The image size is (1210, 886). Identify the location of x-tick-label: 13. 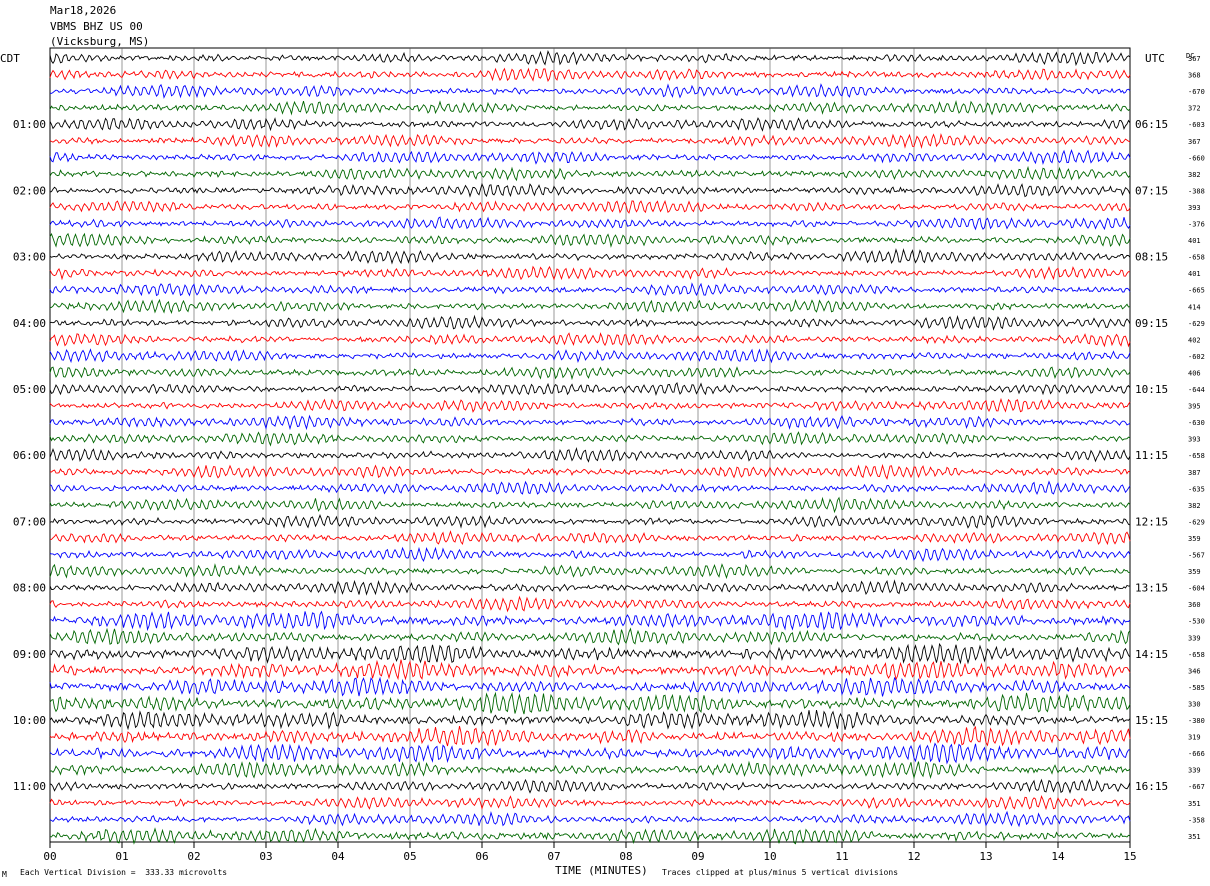
(985, 856).